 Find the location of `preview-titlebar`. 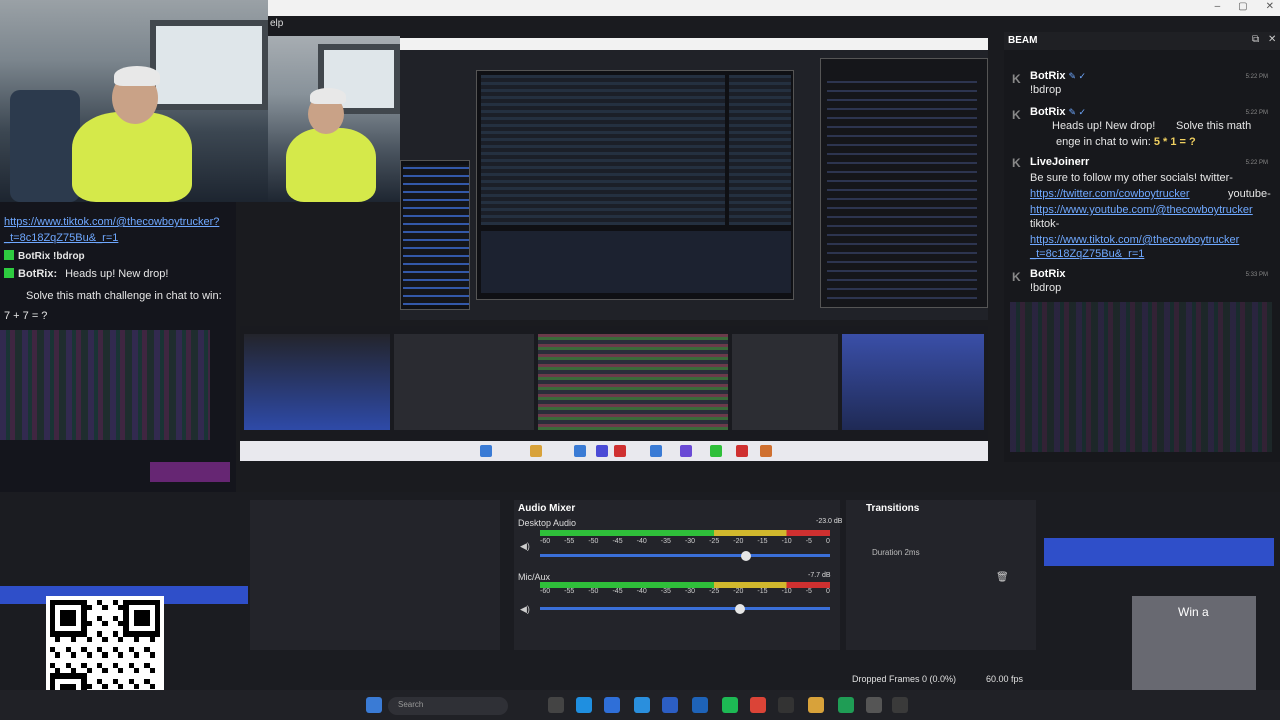

preview-titlebar is located at coordinates (694, 44).